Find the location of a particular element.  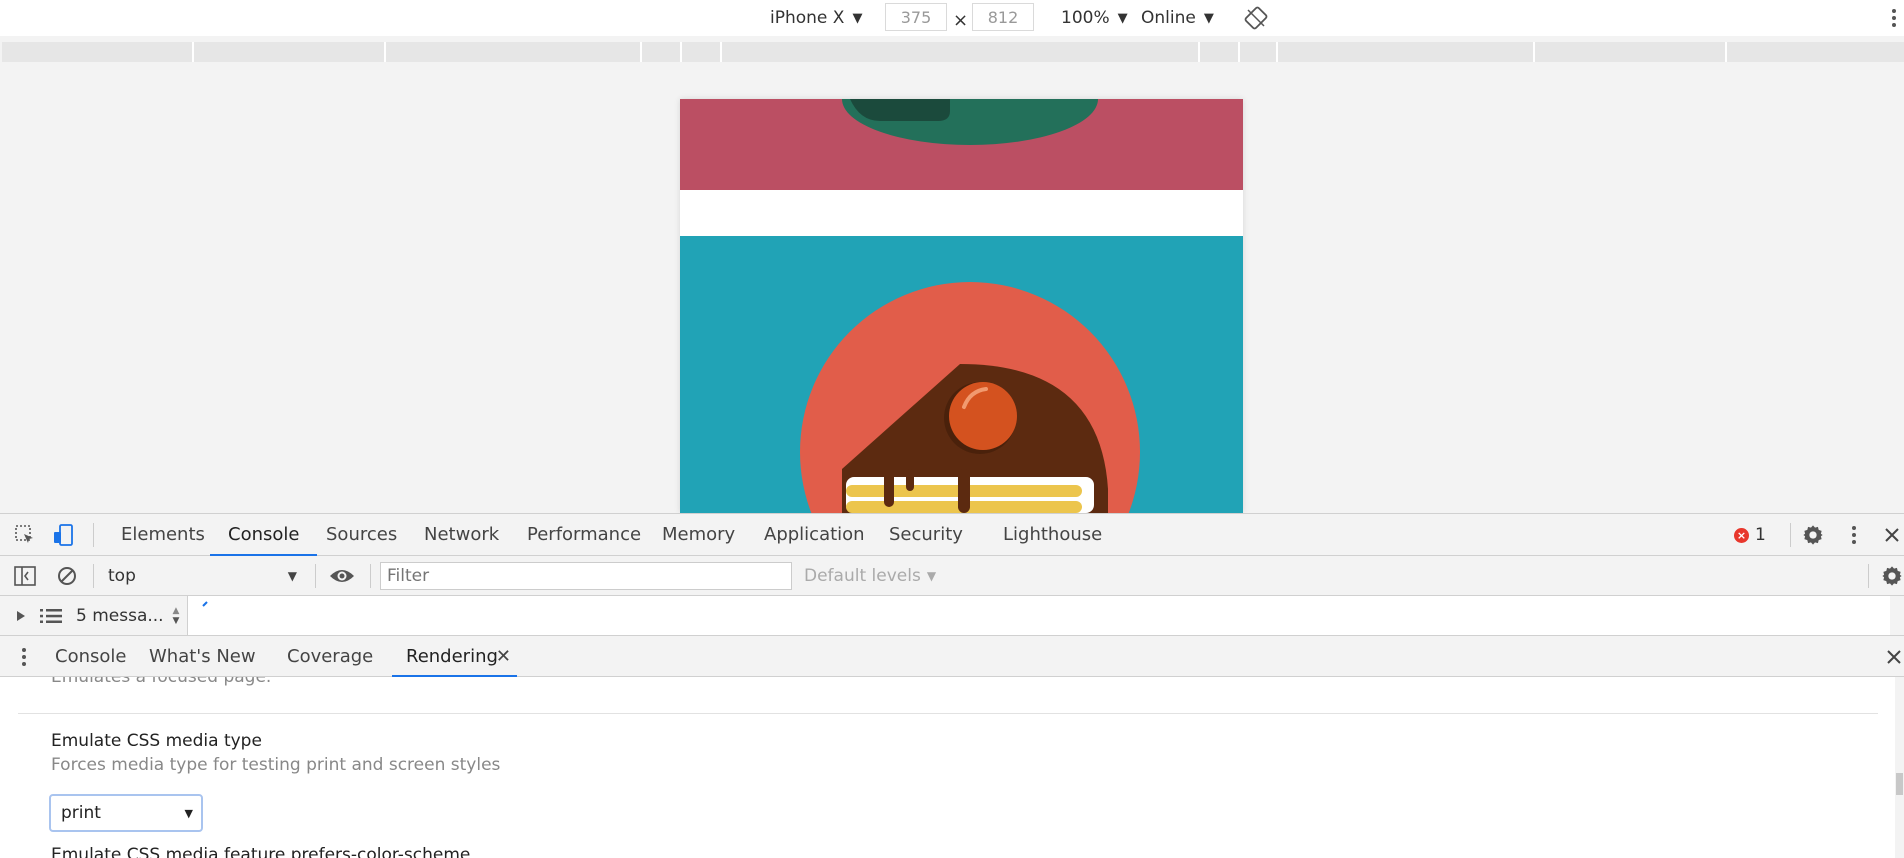

error-counter: × 1 is located at coordinates (1750, 535).